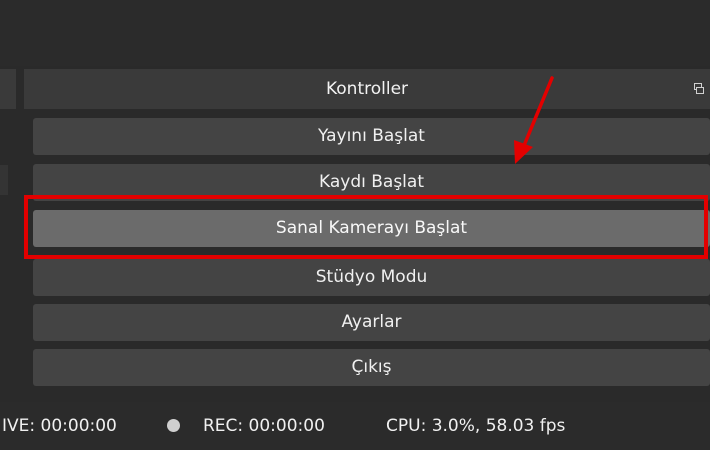 The image size is (710, 450). What do you see at coordinates (699, 88) in the screenshot?
I see `undock-icon` at bounding box center [699, 88].